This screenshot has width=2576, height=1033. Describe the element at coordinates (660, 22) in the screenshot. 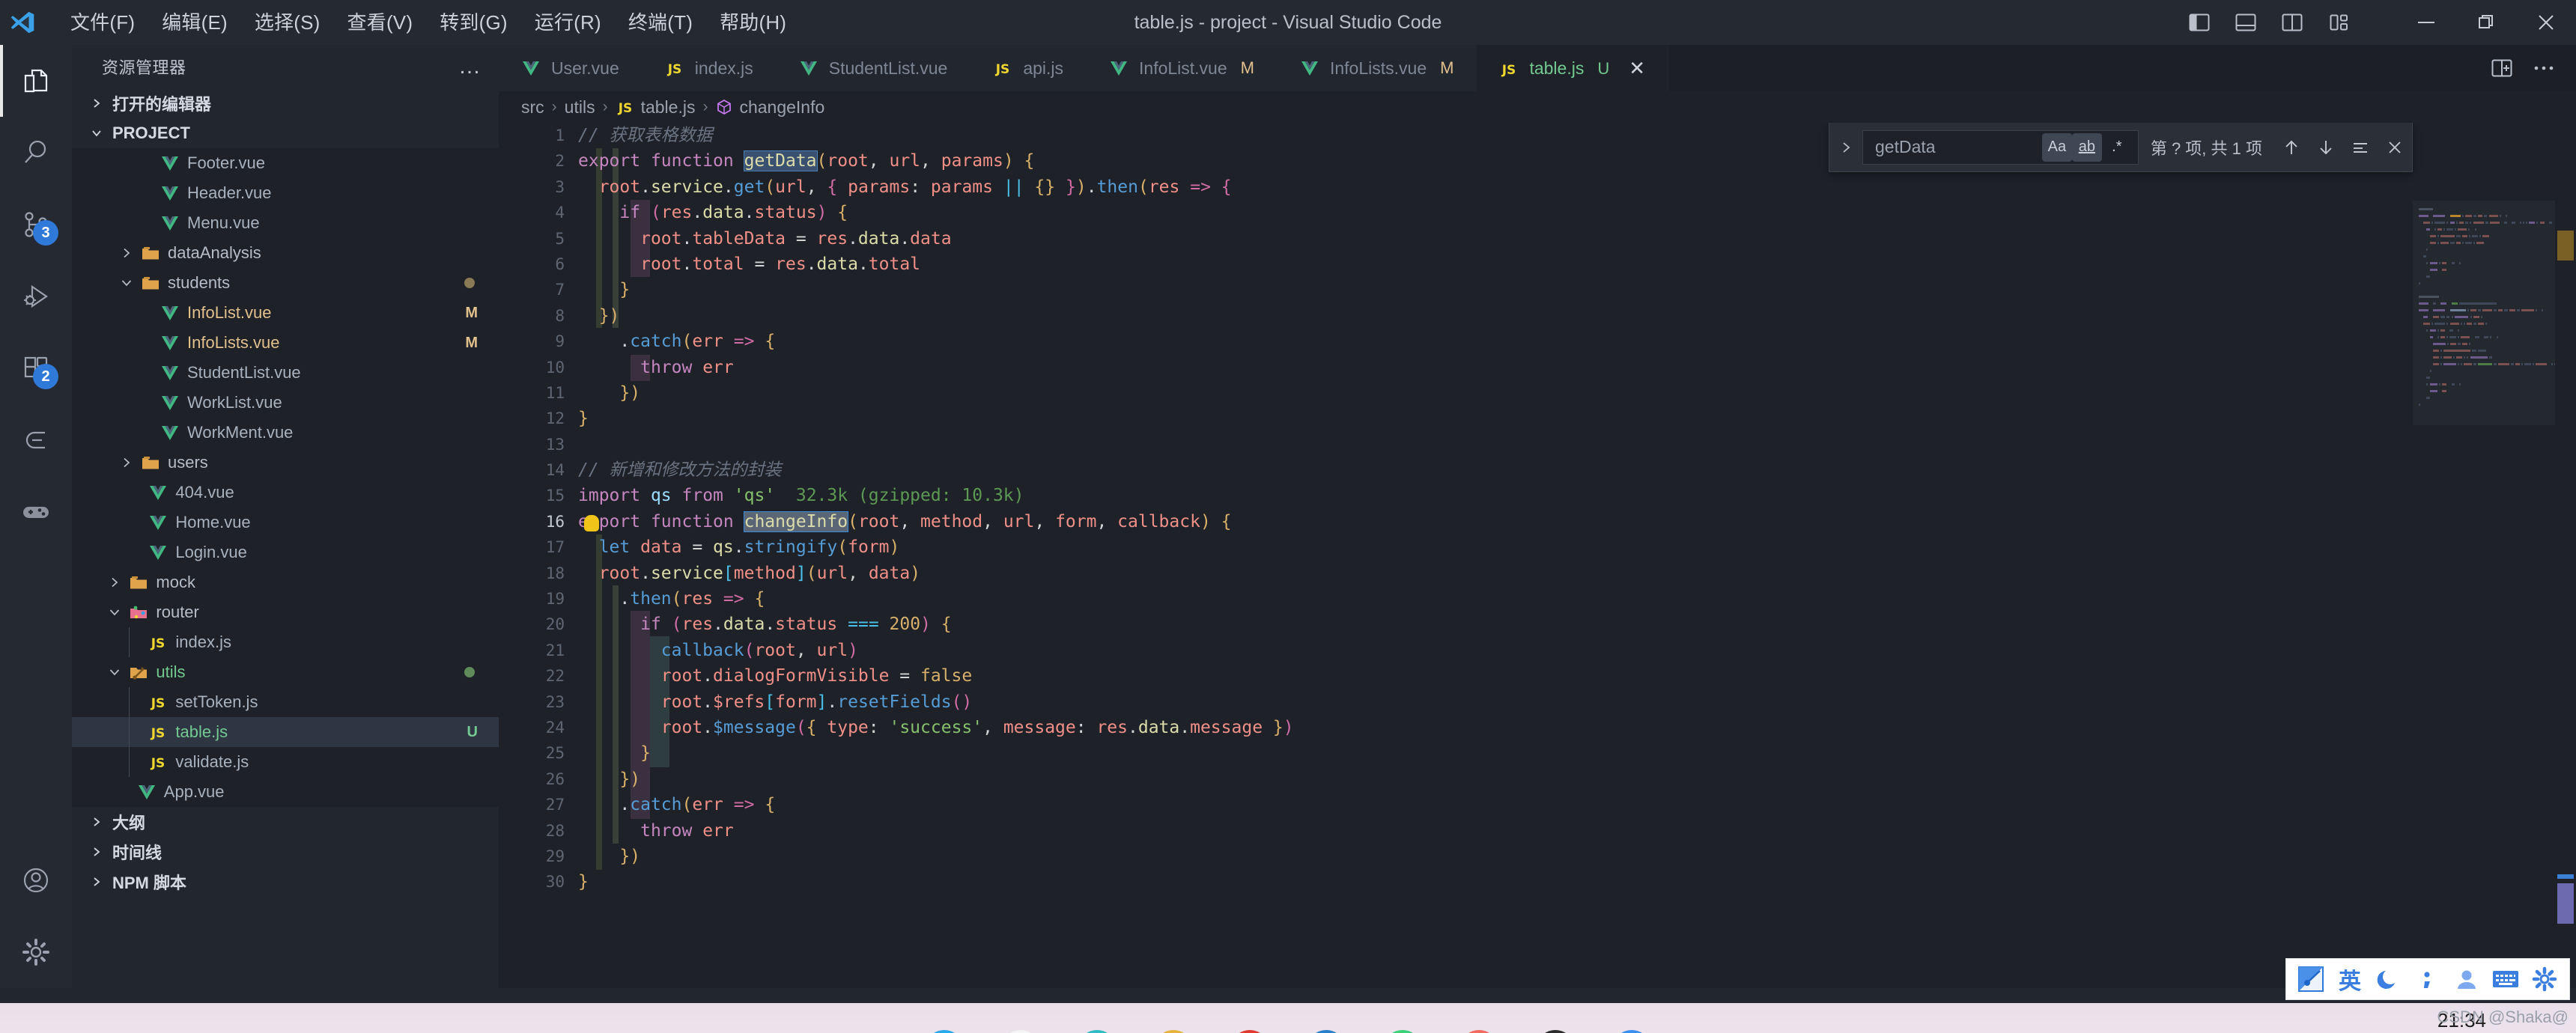

I see `menu-terminal: 终端(T)` at that location.